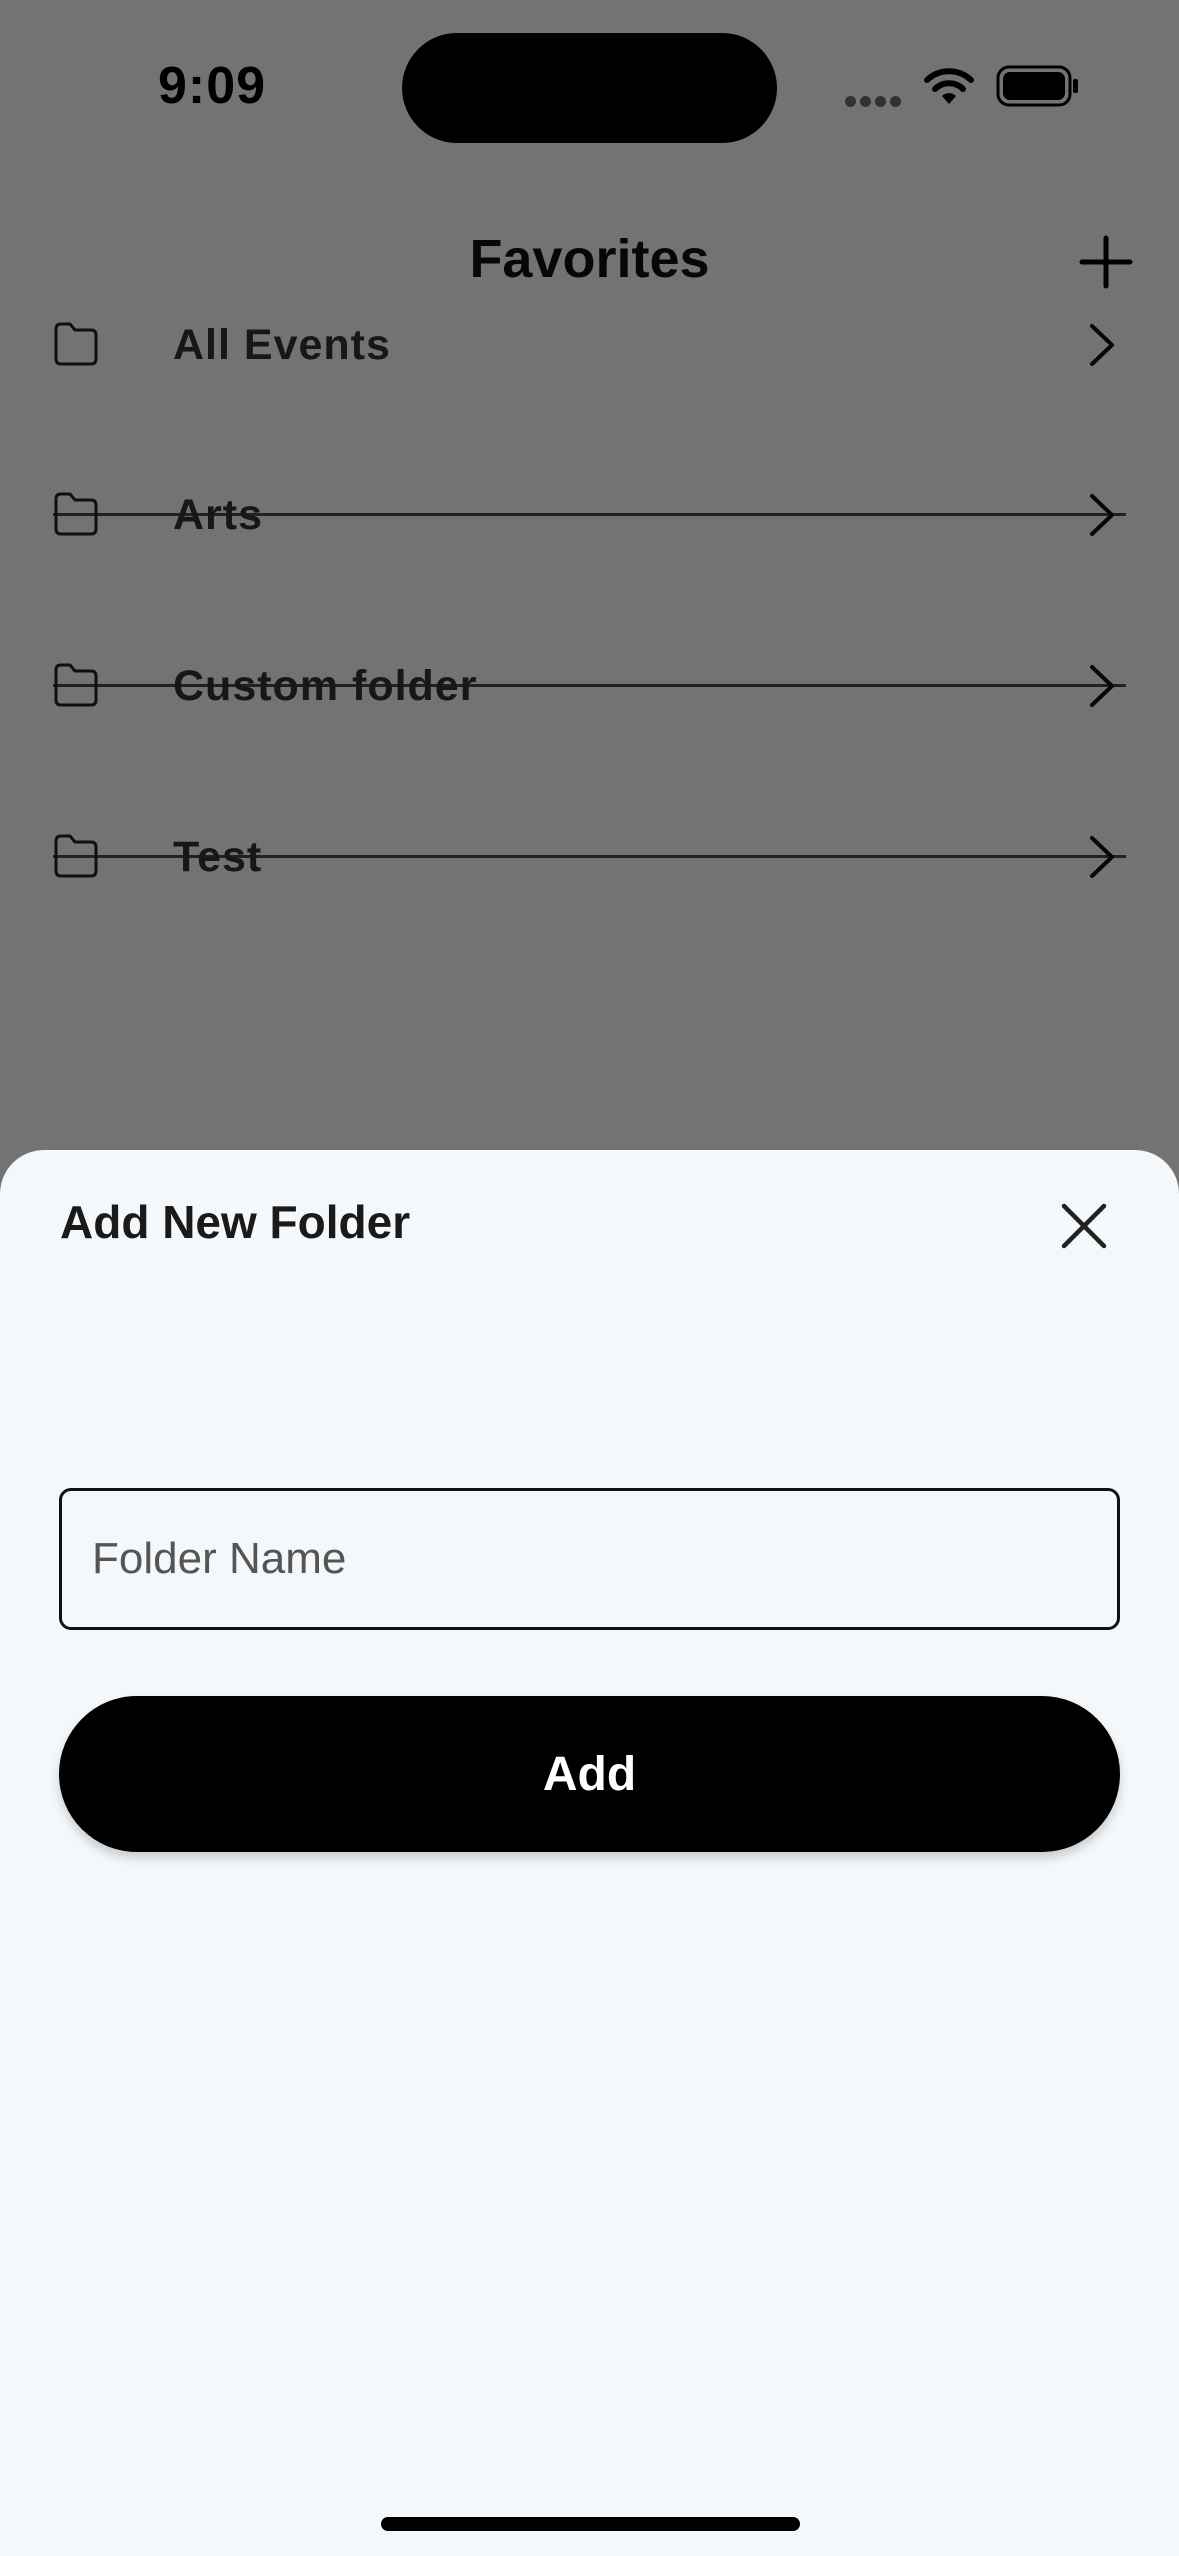  Describe the element at coordinates (325, 686) in the screenshot. I see `folder-label: Custom folder` at that location.